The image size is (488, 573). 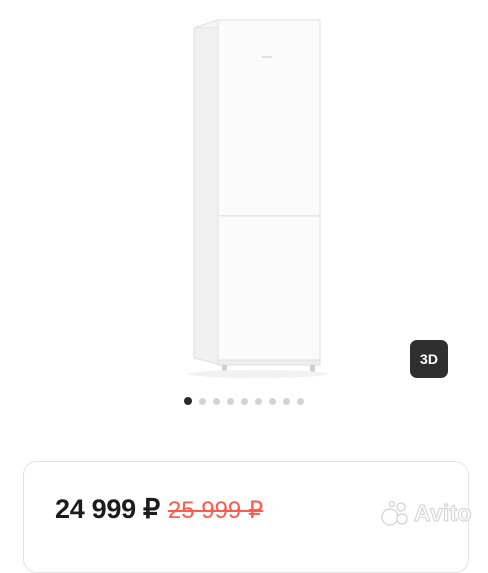 What do you see at coordinates (107, 509) in the screenshot?
I see `current-price: 24 999 ₽` at bounding box center [107, 509].